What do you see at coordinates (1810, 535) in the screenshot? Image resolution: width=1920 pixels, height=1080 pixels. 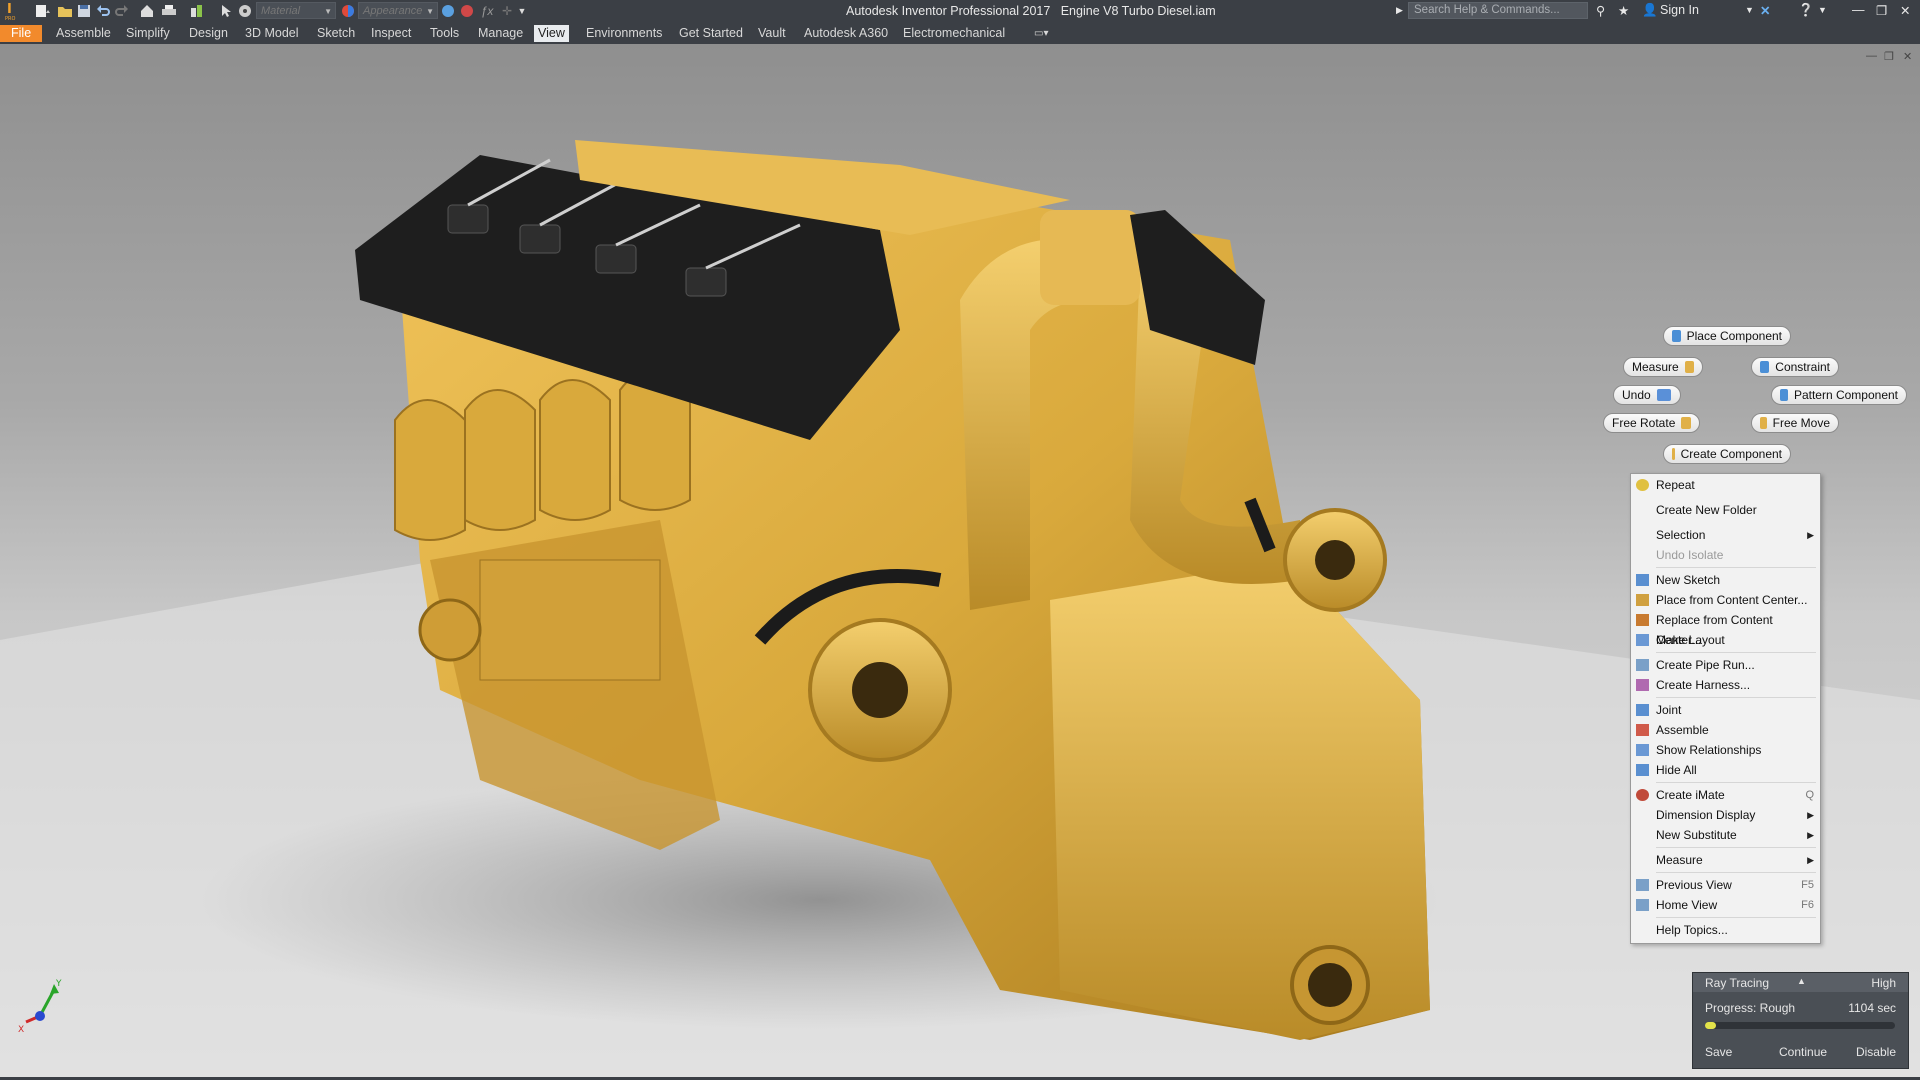 I see `submenu-arrow-icon: ▶` at bounding box center [1810, 535].